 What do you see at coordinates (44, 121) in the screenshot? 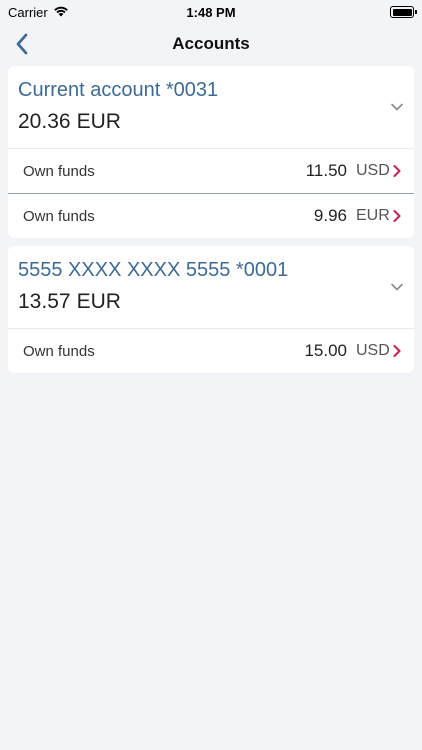
I see `balance-amount: 20.36` at bounding box center [44, 121].